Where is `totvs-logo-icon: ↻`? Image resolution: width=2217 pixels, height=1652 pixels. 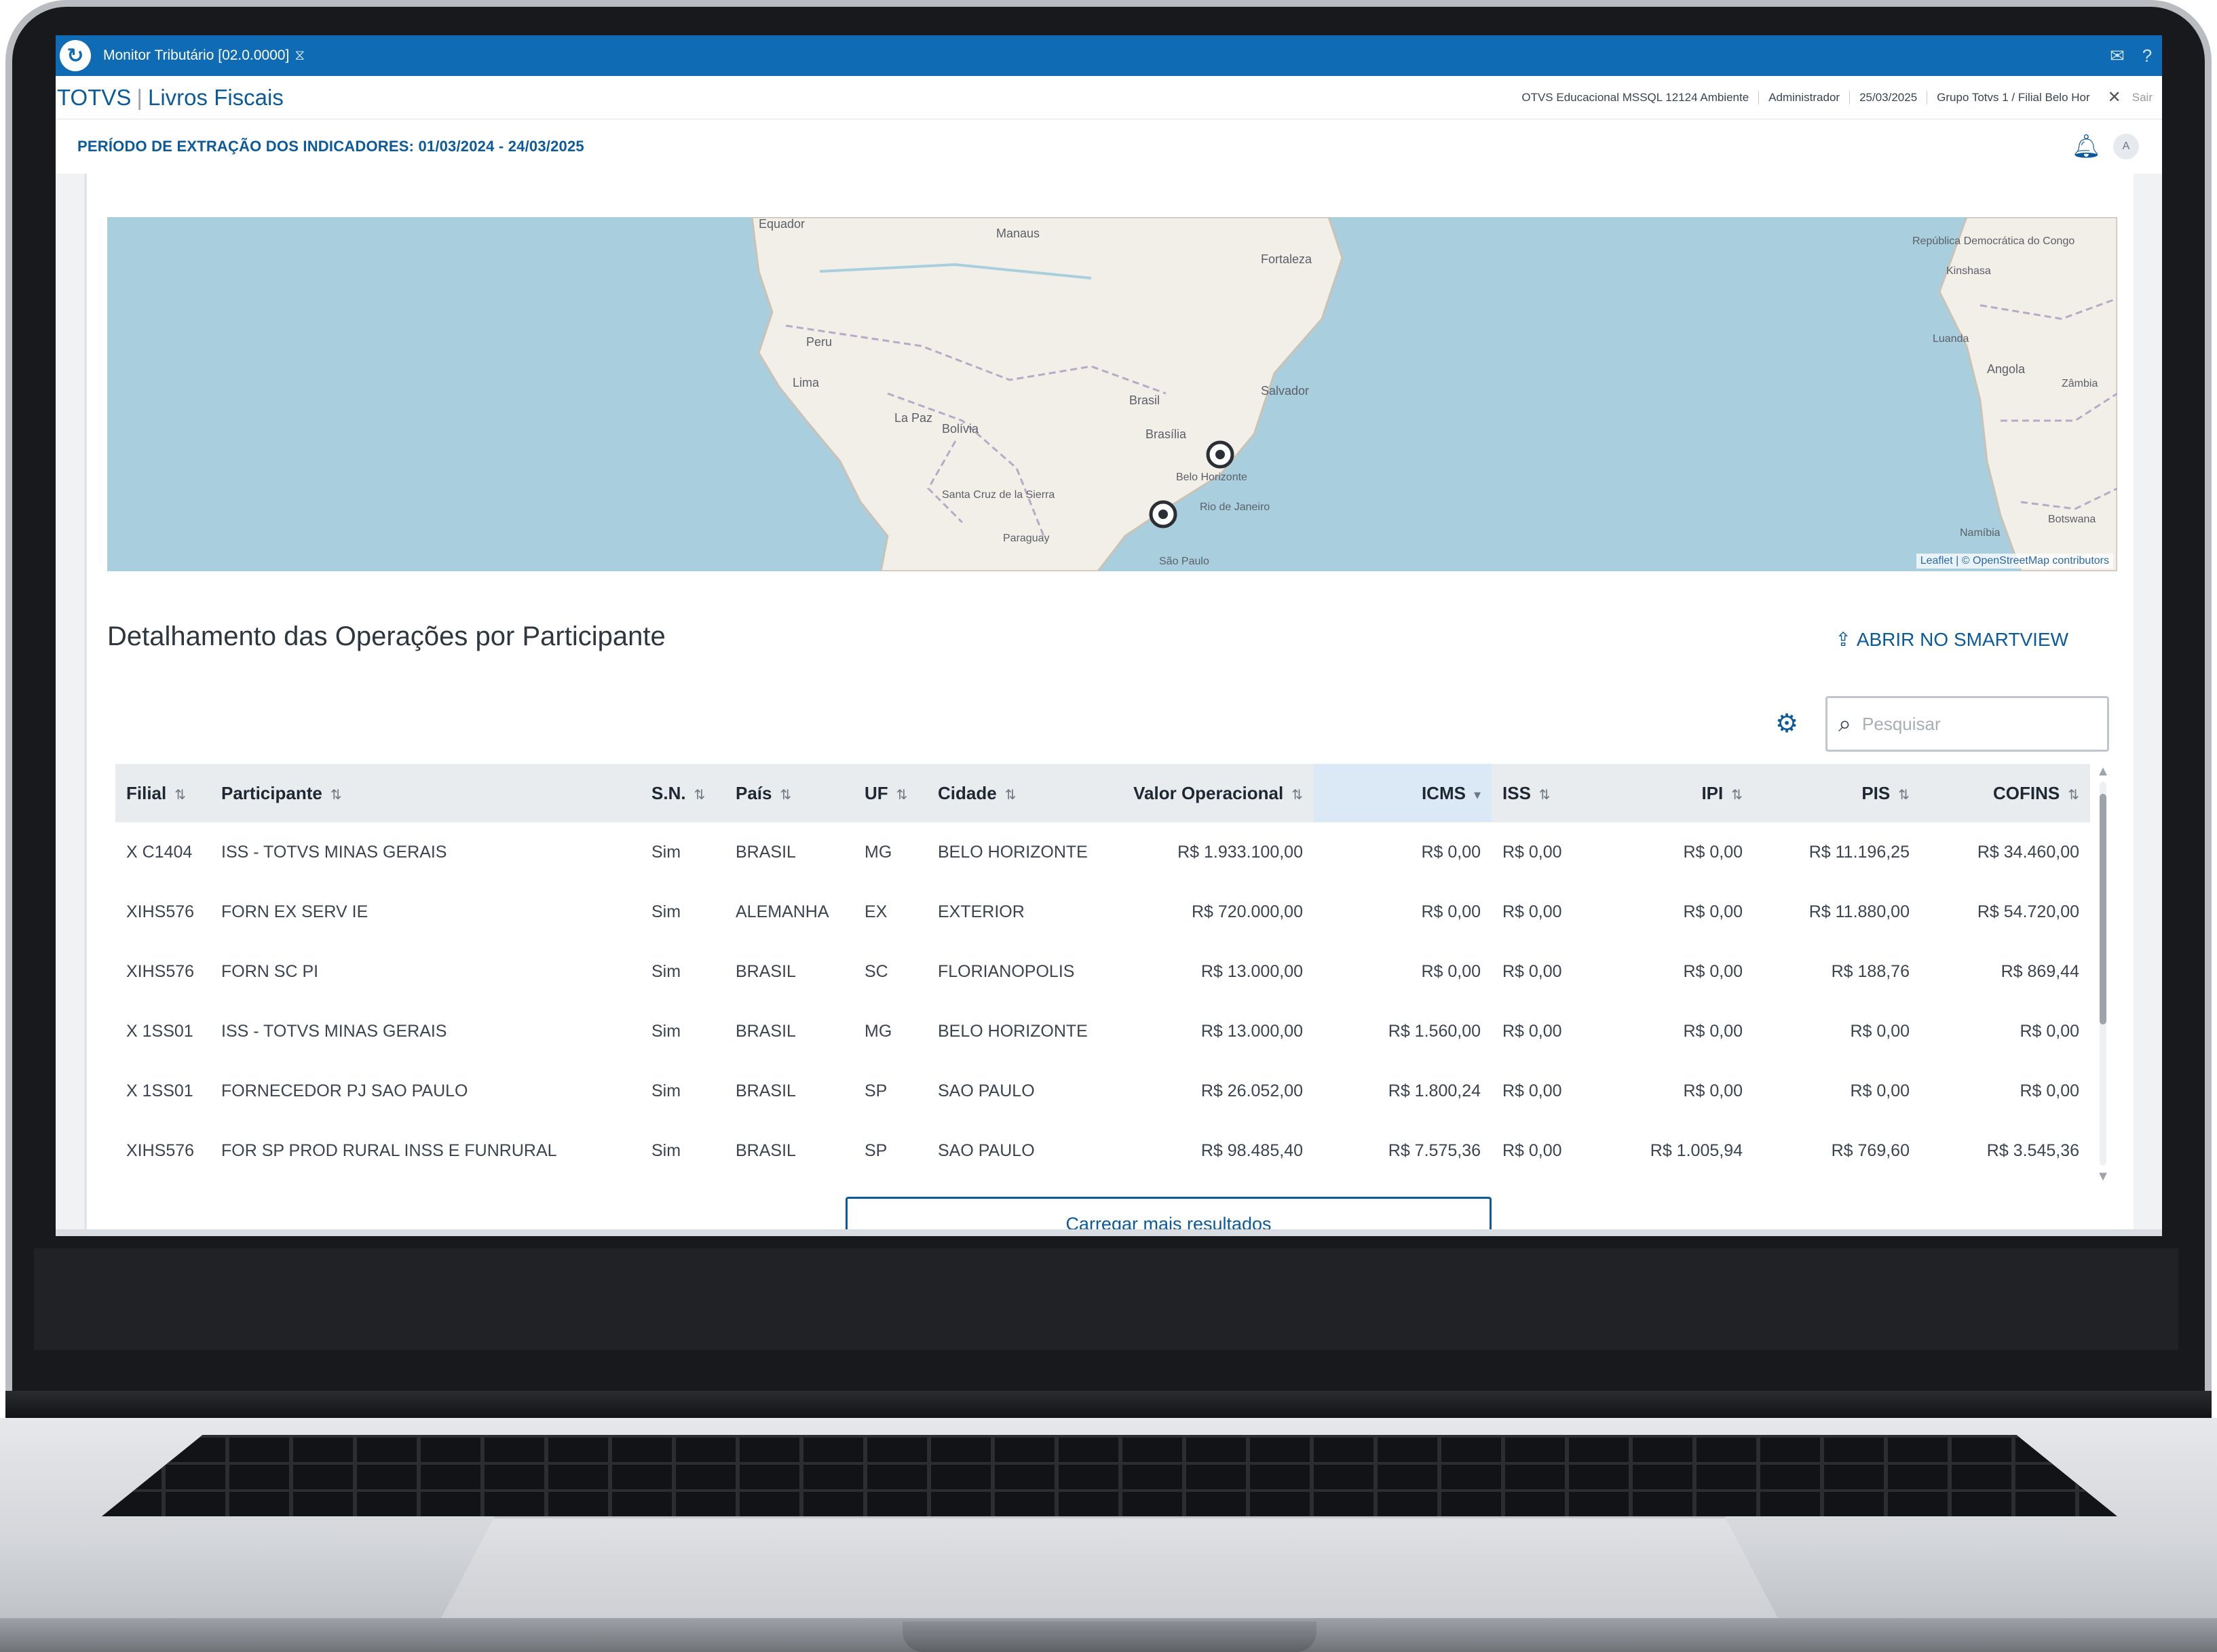 totvs-logo-icon: ↻ is located at coordinates (75, 56).